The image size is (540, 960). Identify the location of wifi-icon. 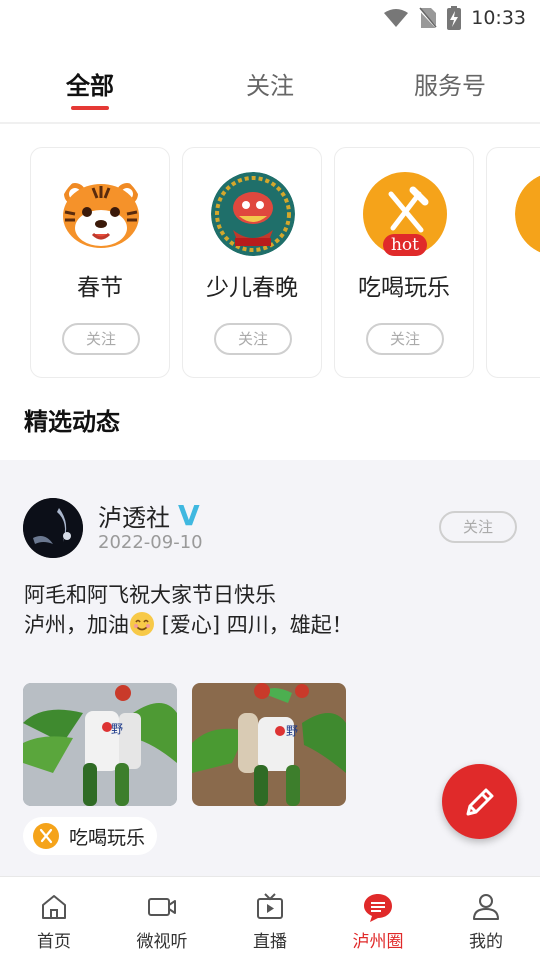
(396, 18).